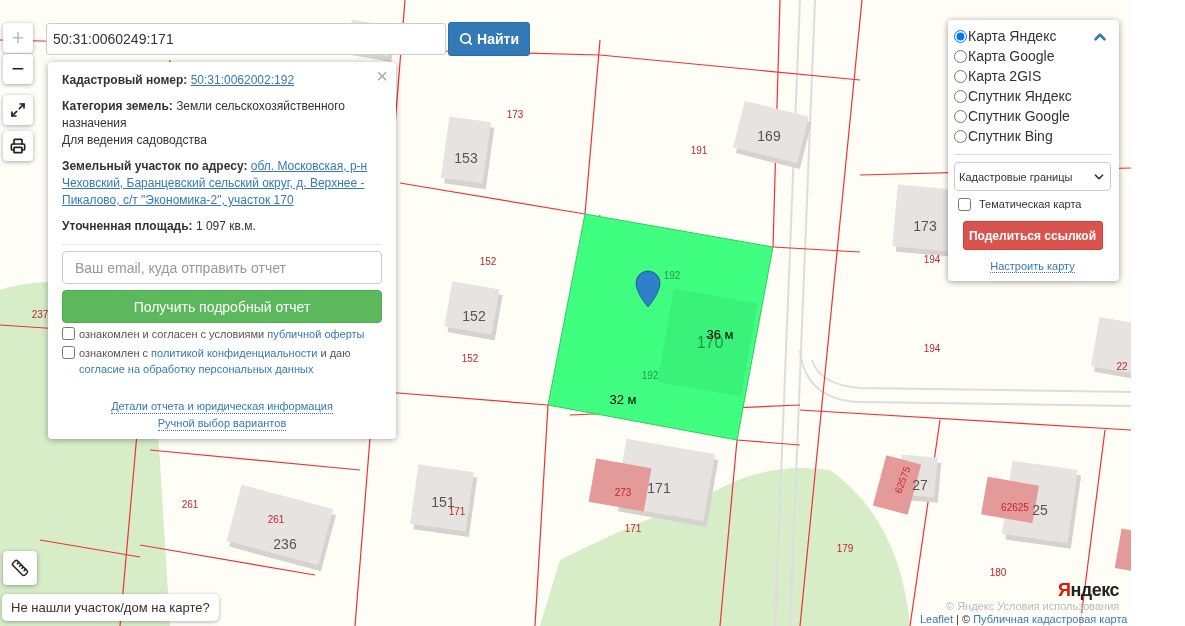  Describe the element at coordinates (699, 151) in the screenshot. I see `parcel-number: 191` at that location.